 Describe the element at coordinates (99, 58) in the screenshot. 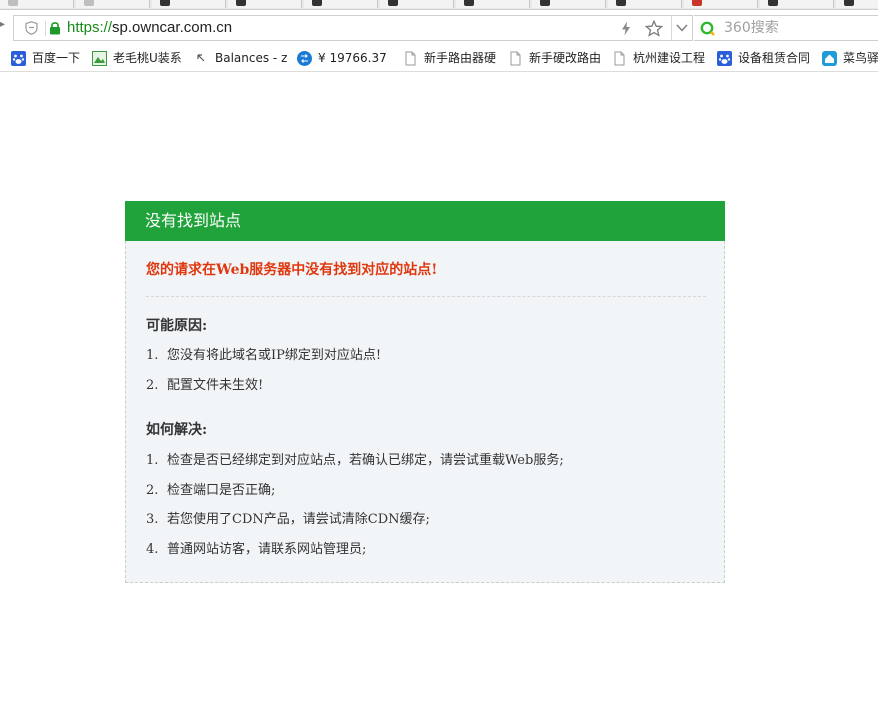

I see `image-icon` at that location.